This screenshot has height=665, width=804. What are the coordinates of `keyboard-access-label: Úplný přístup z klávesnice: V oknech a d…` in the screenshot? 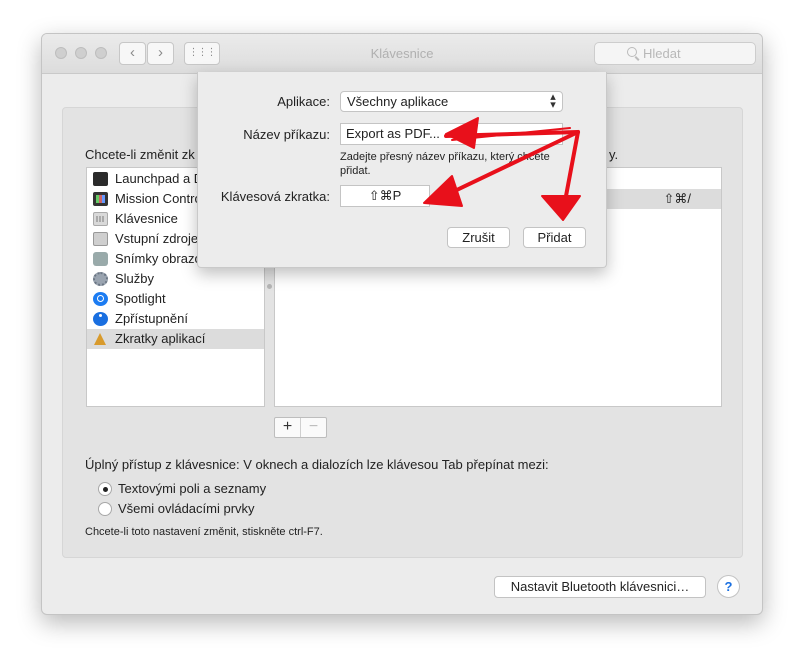 It's located at (317, 464).